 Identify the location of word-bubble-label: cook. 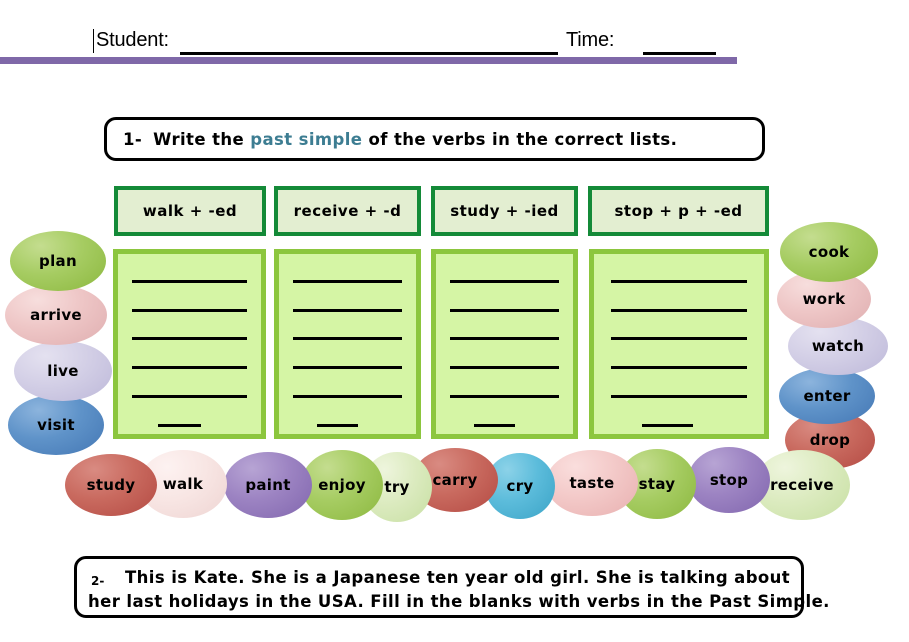
(829, 252).